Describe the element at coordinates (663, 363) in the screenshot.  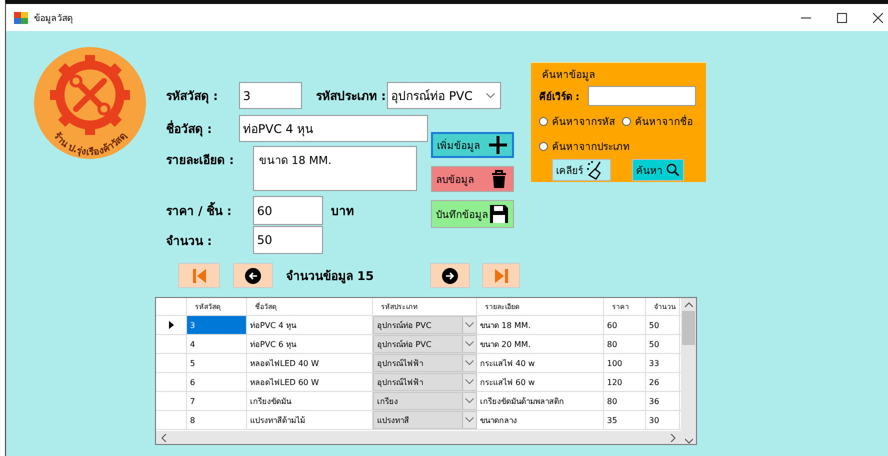
I see `table-cell: 33` at that location.